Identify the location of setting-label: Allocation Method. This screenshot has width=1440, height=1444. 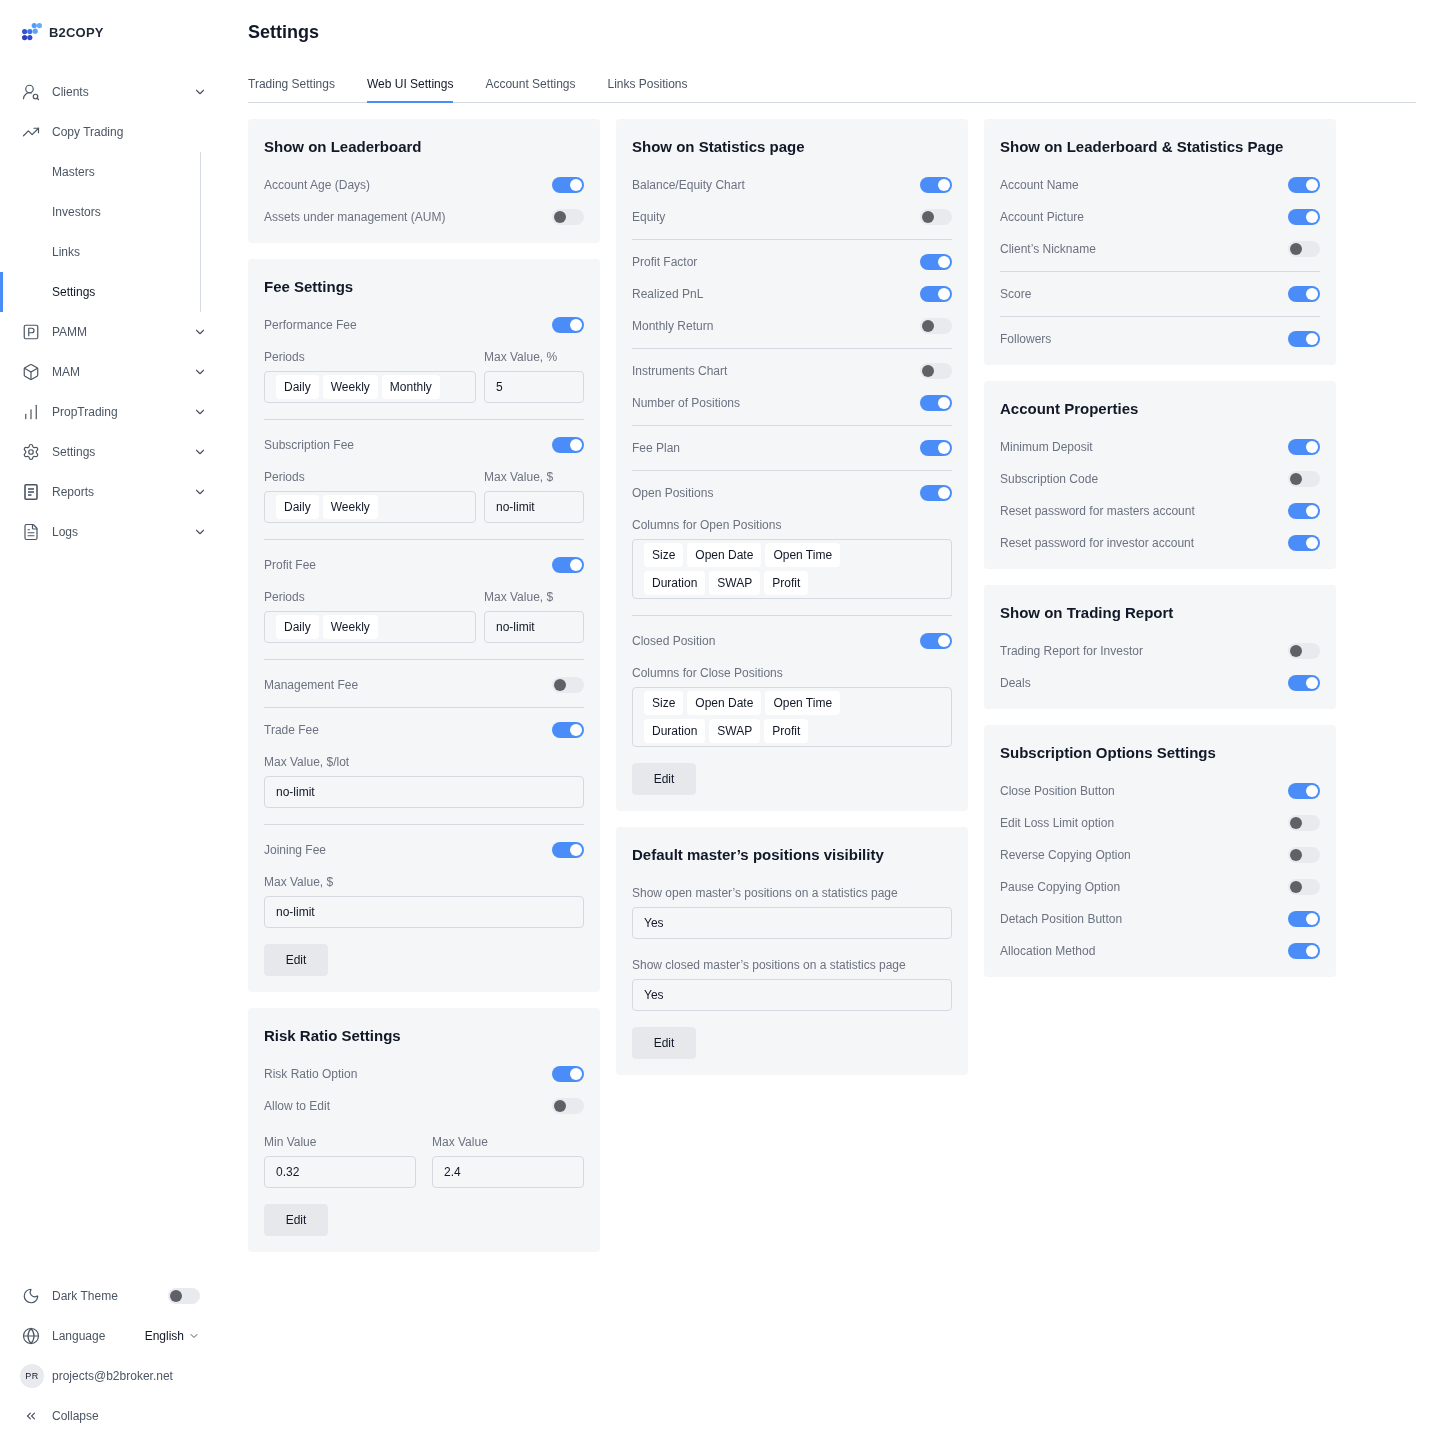
(1048, 951).